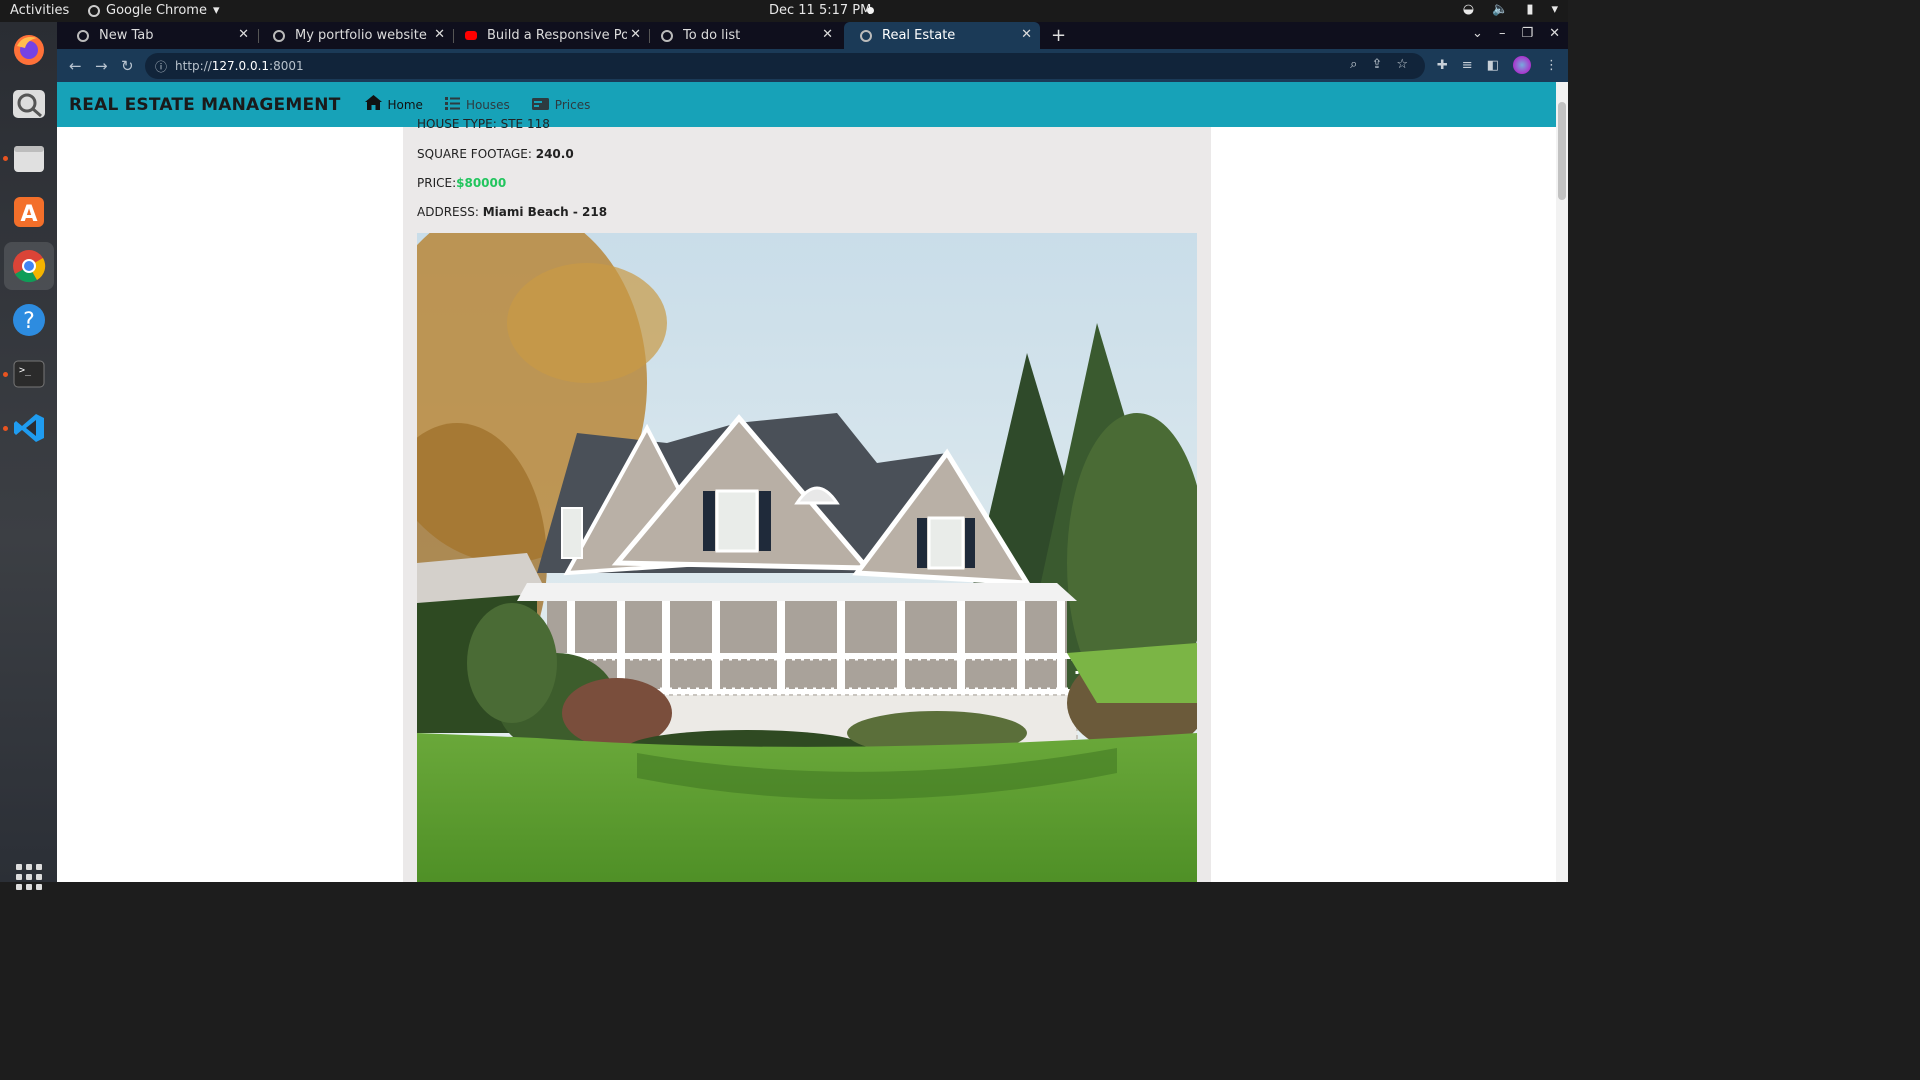 This screenshot has width=1920, height=1080. Describe the element at coordinates (1527, 33) in the screenshot. I see `maximize-icon: ❐` at that location.